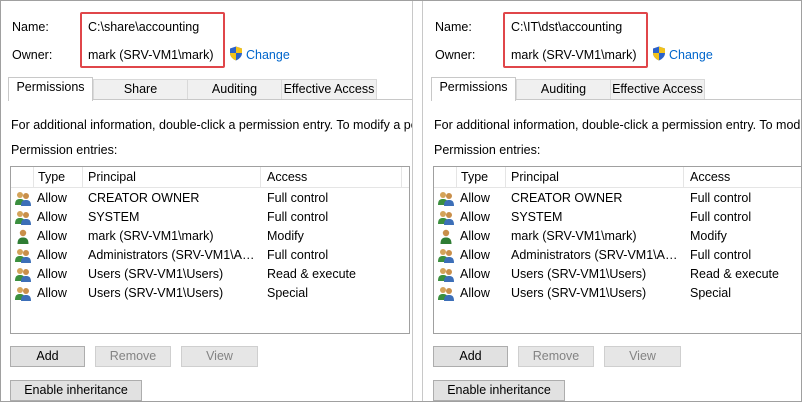 The width and height of the screenshot is (802, 402). What do you see at coordinates (734, 274) in the screenshot?
I see `row-access: Read & execute` at bounding box center [734, 274].